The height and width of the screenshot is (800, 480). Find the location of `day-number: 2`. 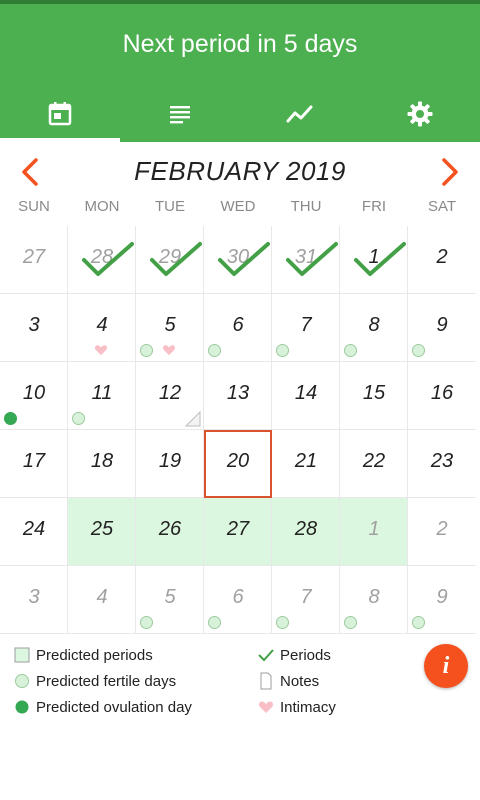

day-number: 2 is located at coordinates (442, 257).